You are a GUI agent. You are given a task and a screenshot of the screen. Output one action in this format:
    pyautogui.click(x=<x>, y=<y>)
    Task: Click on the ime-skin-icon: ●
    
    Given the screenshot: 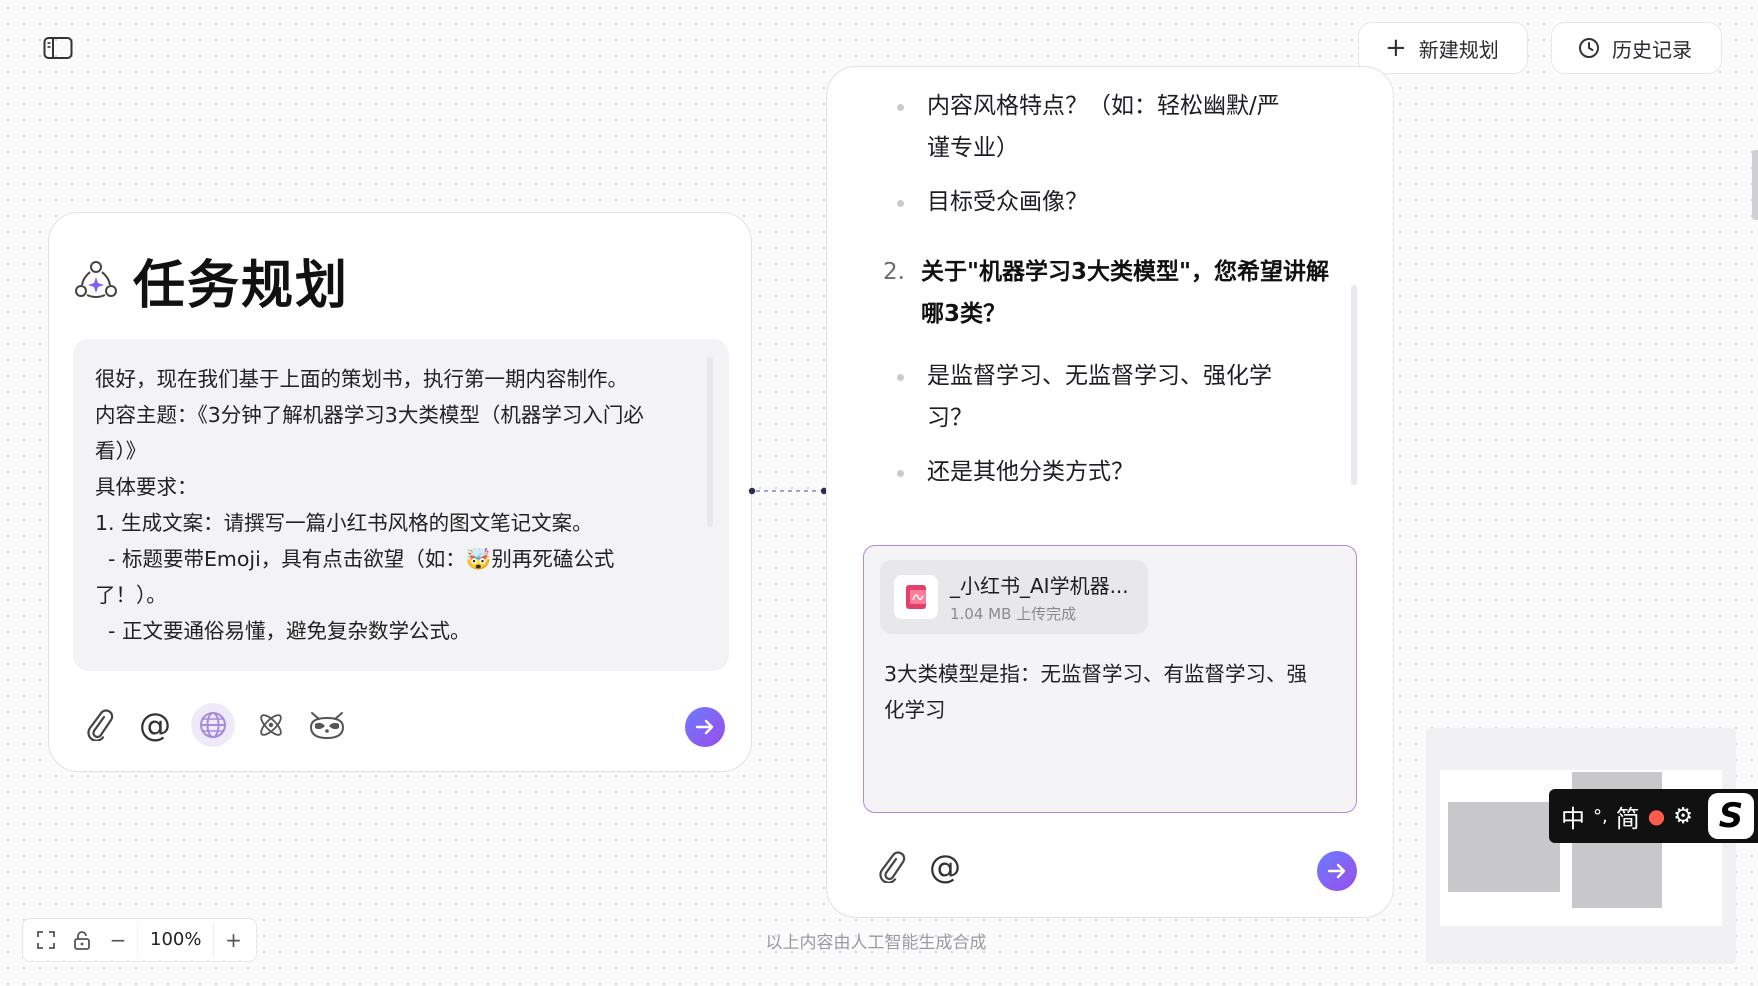 What is the action you would take?
    pyautogui.click(x=1656, y=816)
    